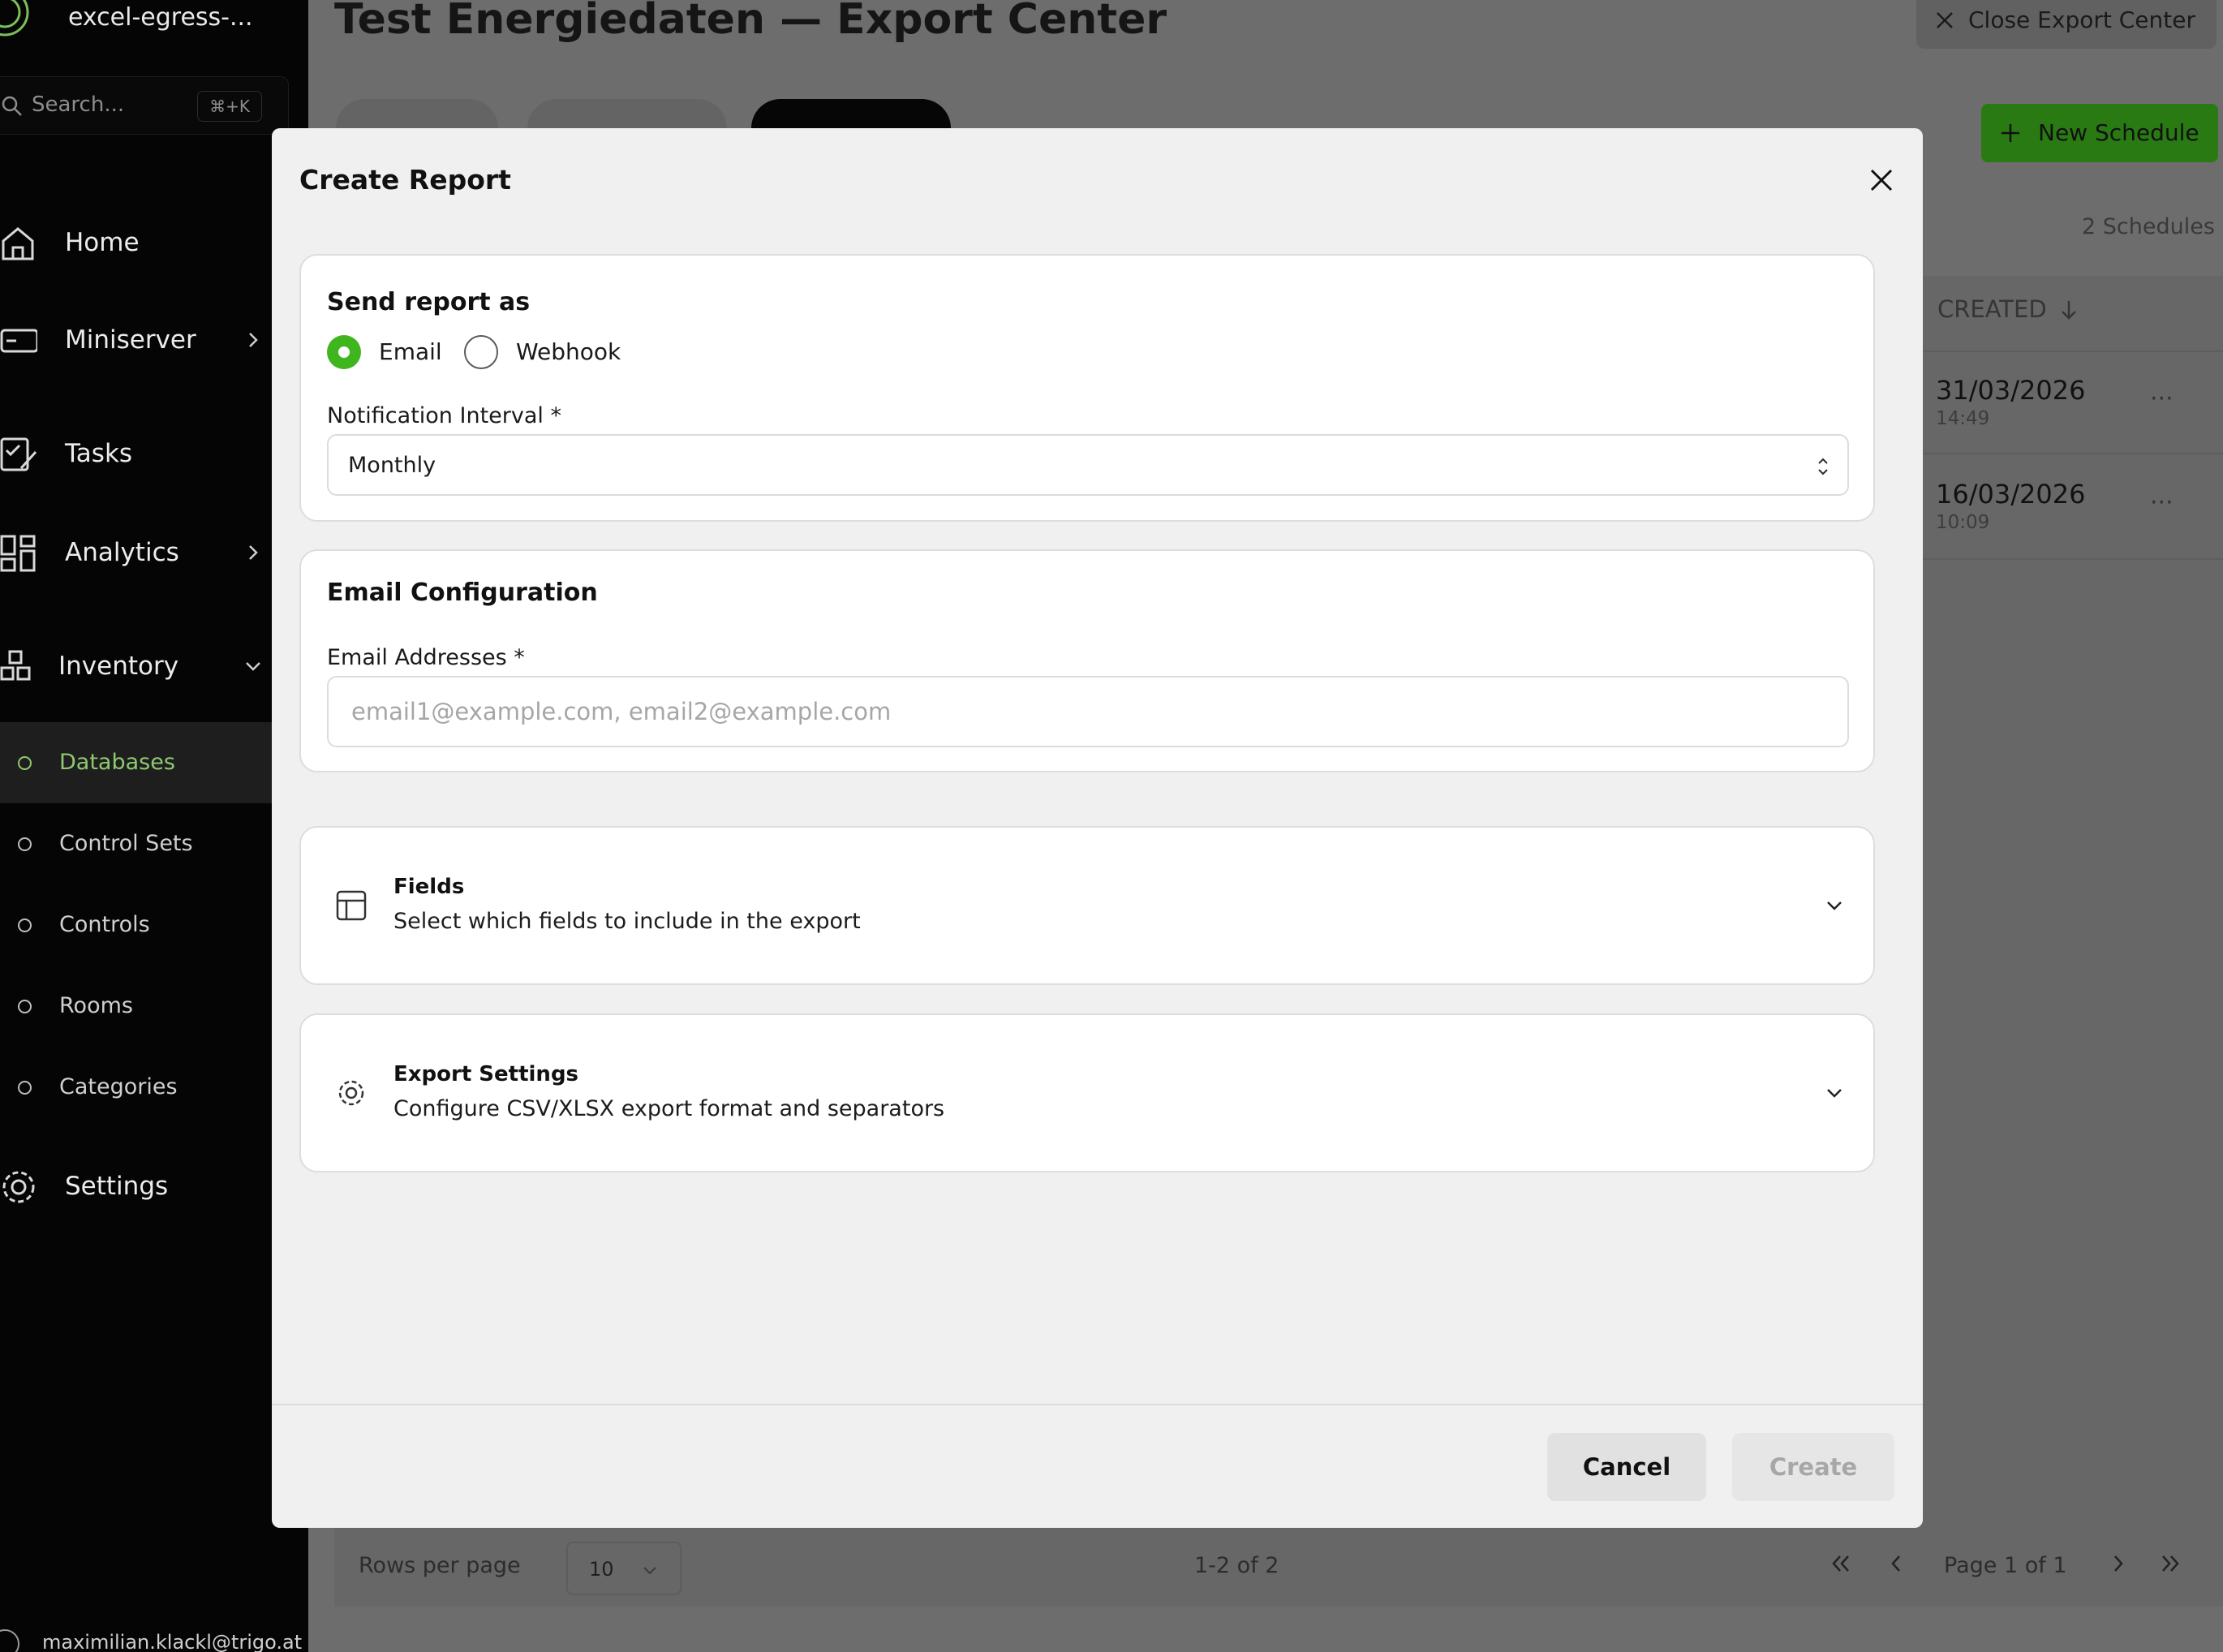 This screenshot has height=1652, width=2223. What do you see at coordinates (173, 1641) in the screenshot?
I see `user-email: maximilian.klackl@trigo.at` at bounding box center [173, 1641].